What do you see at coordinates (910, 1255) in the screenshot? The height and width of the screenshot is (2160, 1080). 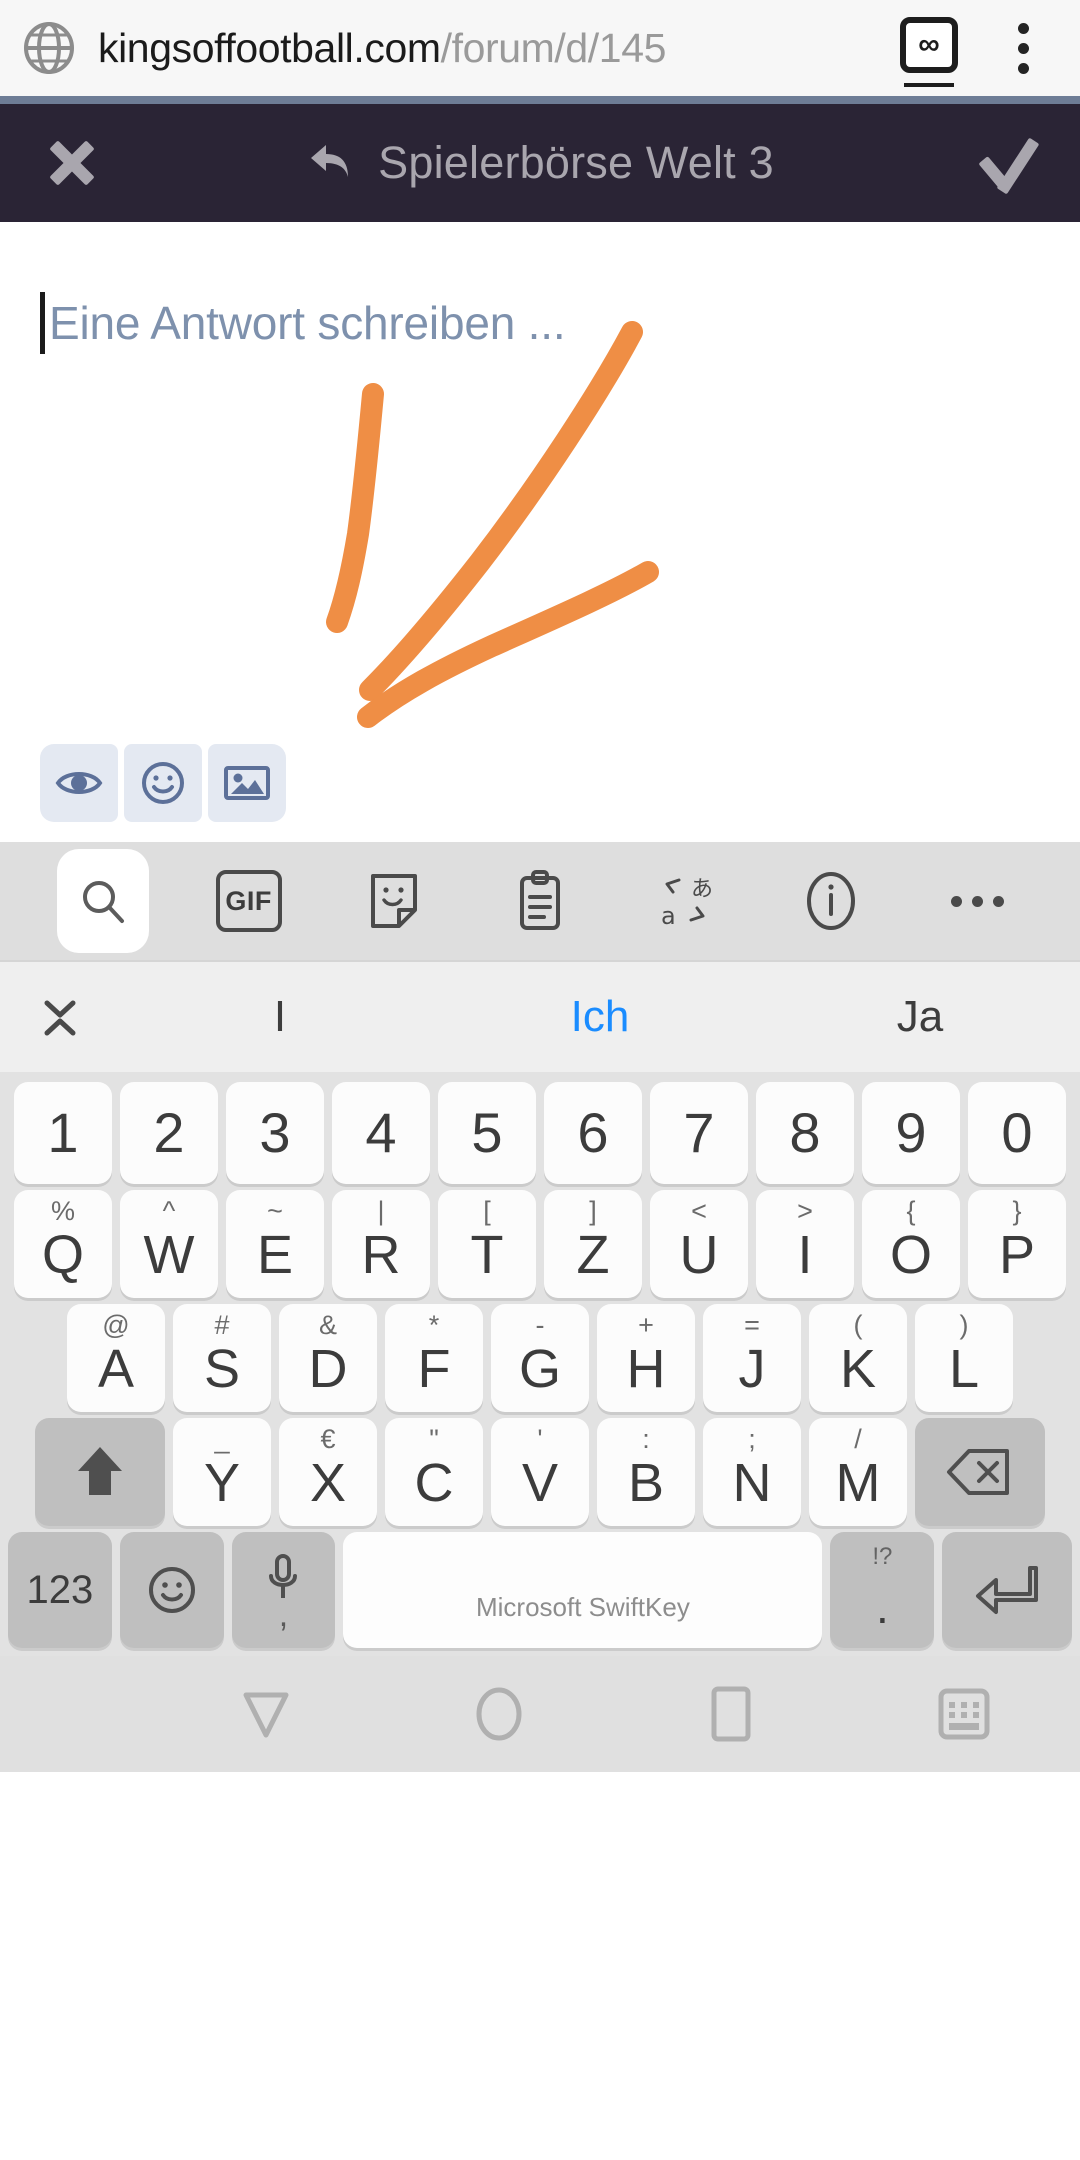 I see `key-label: O` at bounding box center [910, 1255].